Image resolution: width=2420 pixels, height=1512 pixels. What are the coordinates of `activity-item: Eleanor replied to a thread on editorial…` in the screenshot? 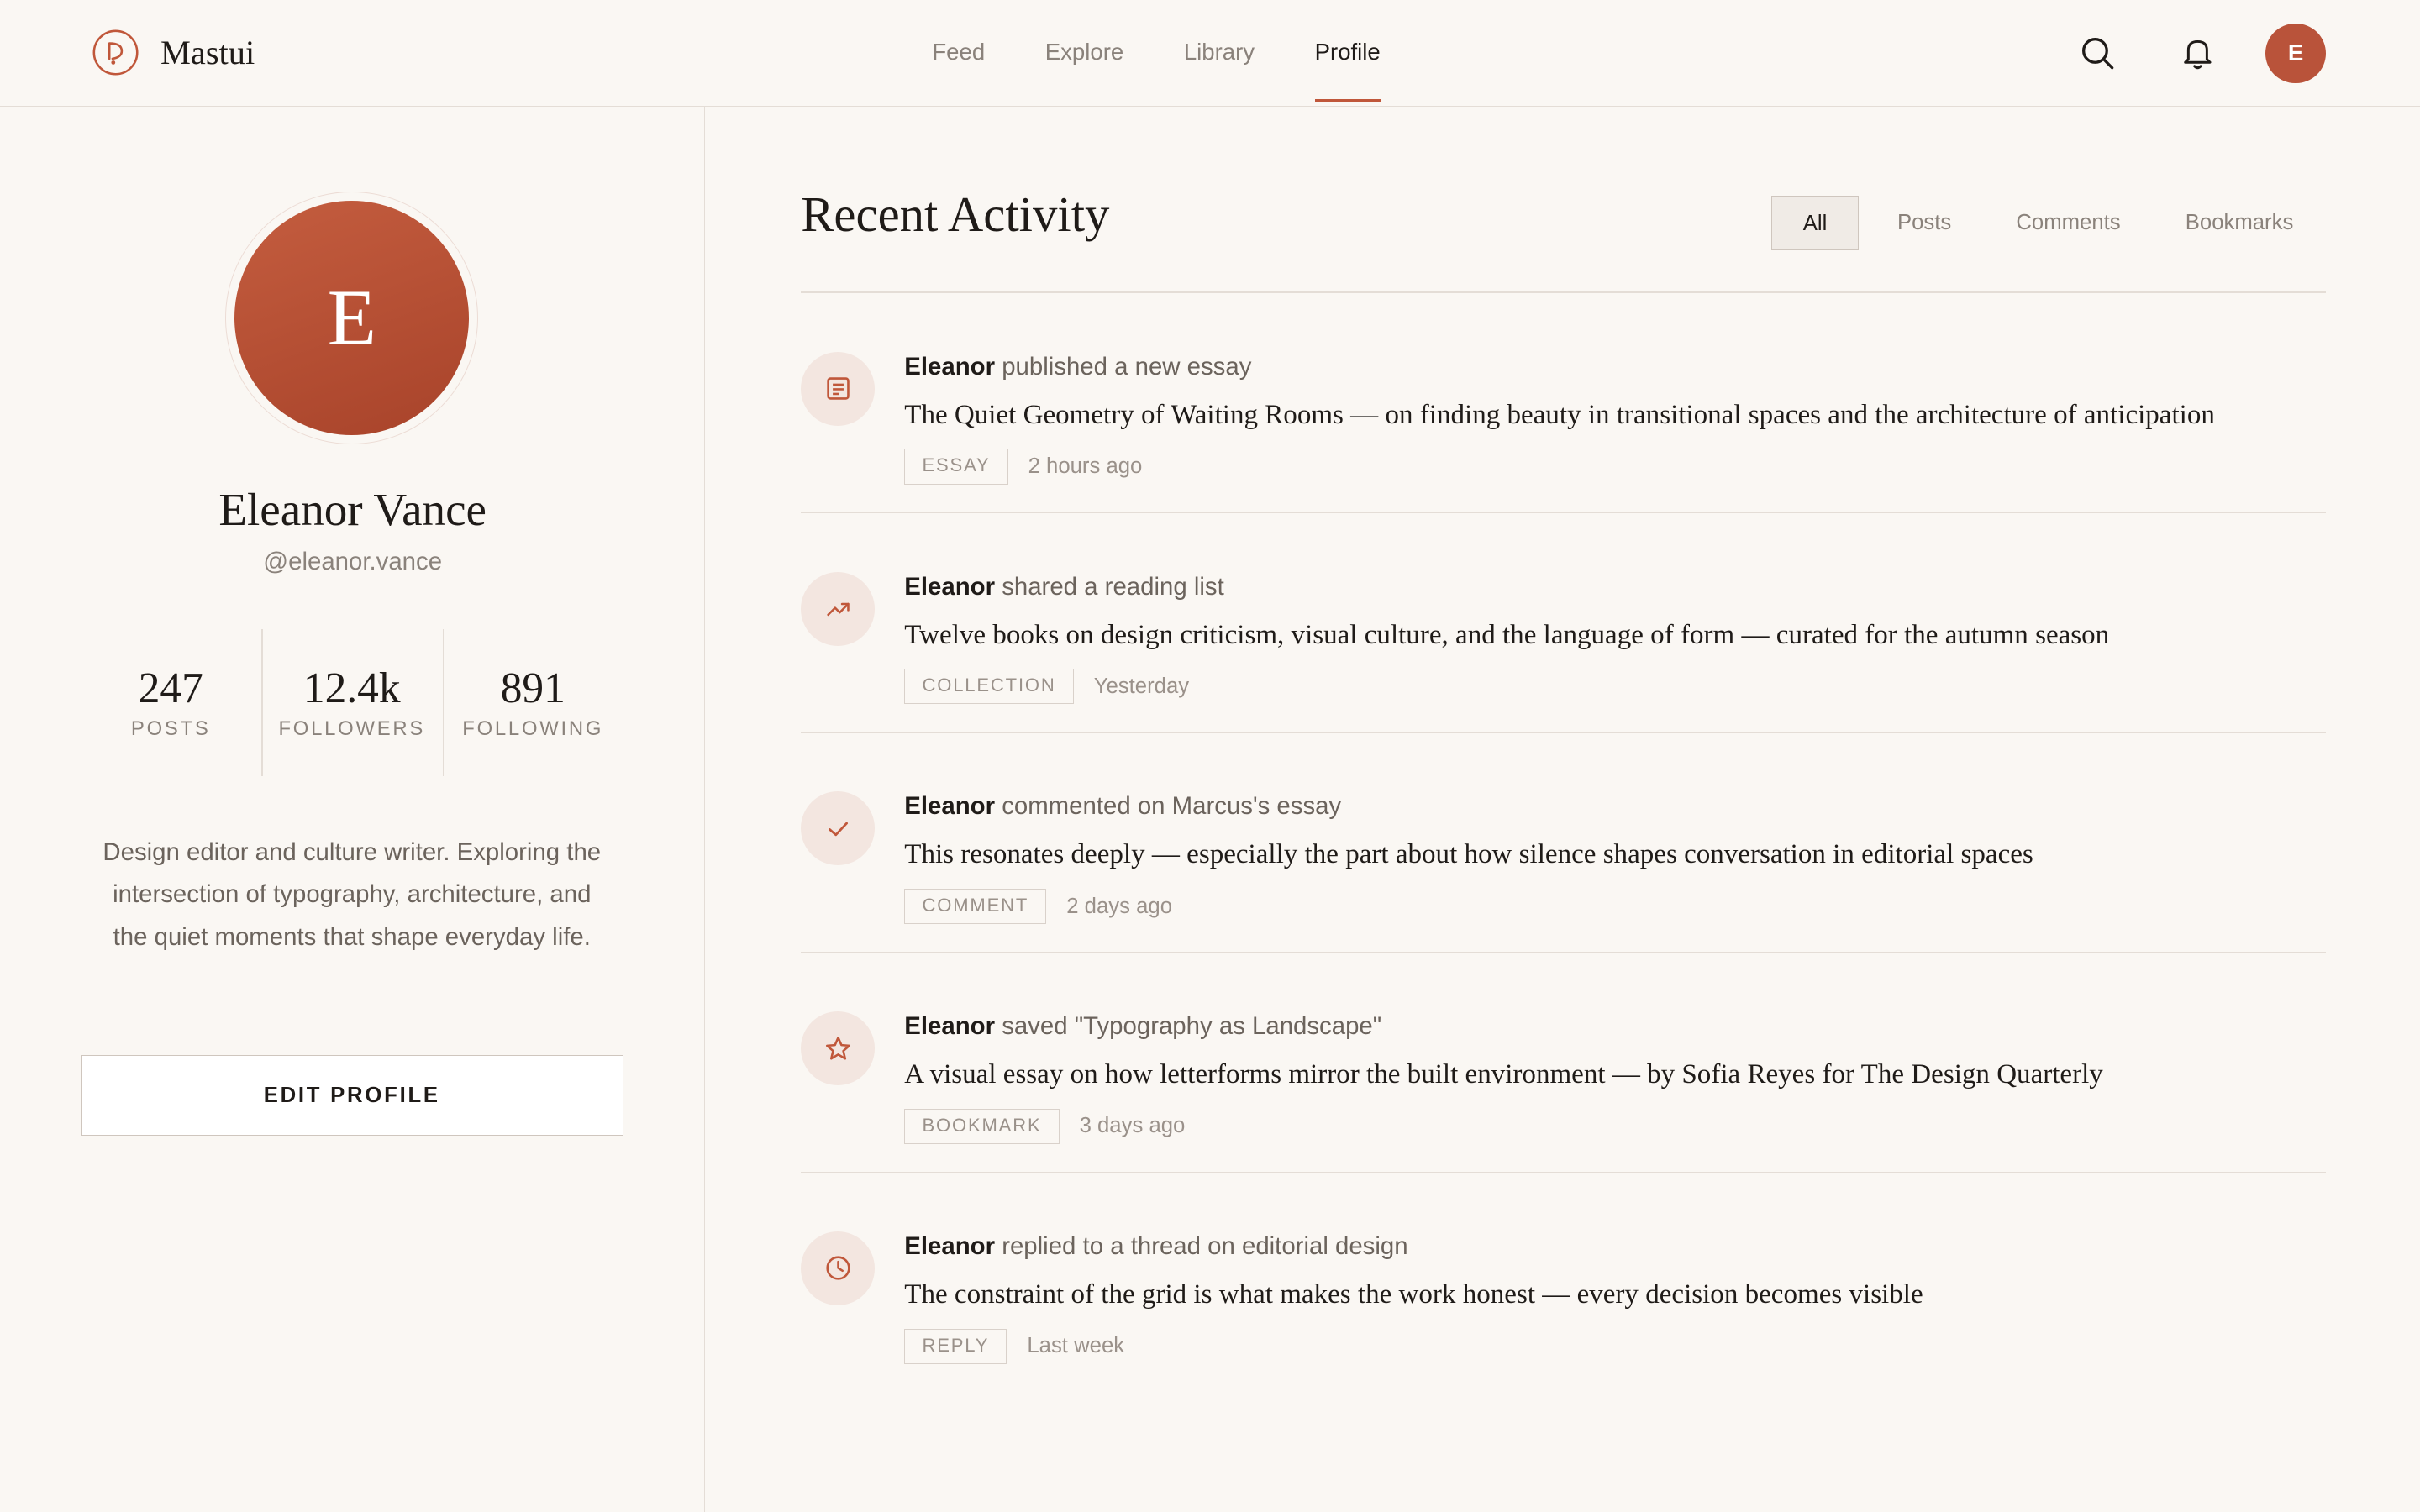 It's located at (1563, 1282).